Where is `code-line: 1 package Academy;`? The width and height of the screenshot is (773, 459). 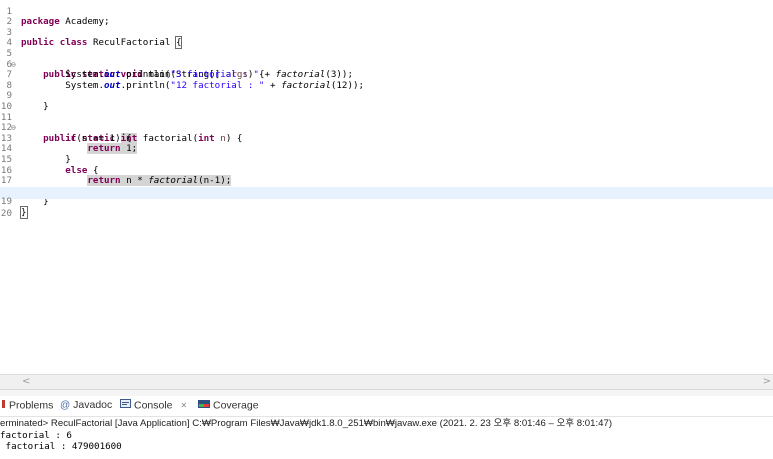
code-line: 1 package Academy; is located at coordinates (386, 13).